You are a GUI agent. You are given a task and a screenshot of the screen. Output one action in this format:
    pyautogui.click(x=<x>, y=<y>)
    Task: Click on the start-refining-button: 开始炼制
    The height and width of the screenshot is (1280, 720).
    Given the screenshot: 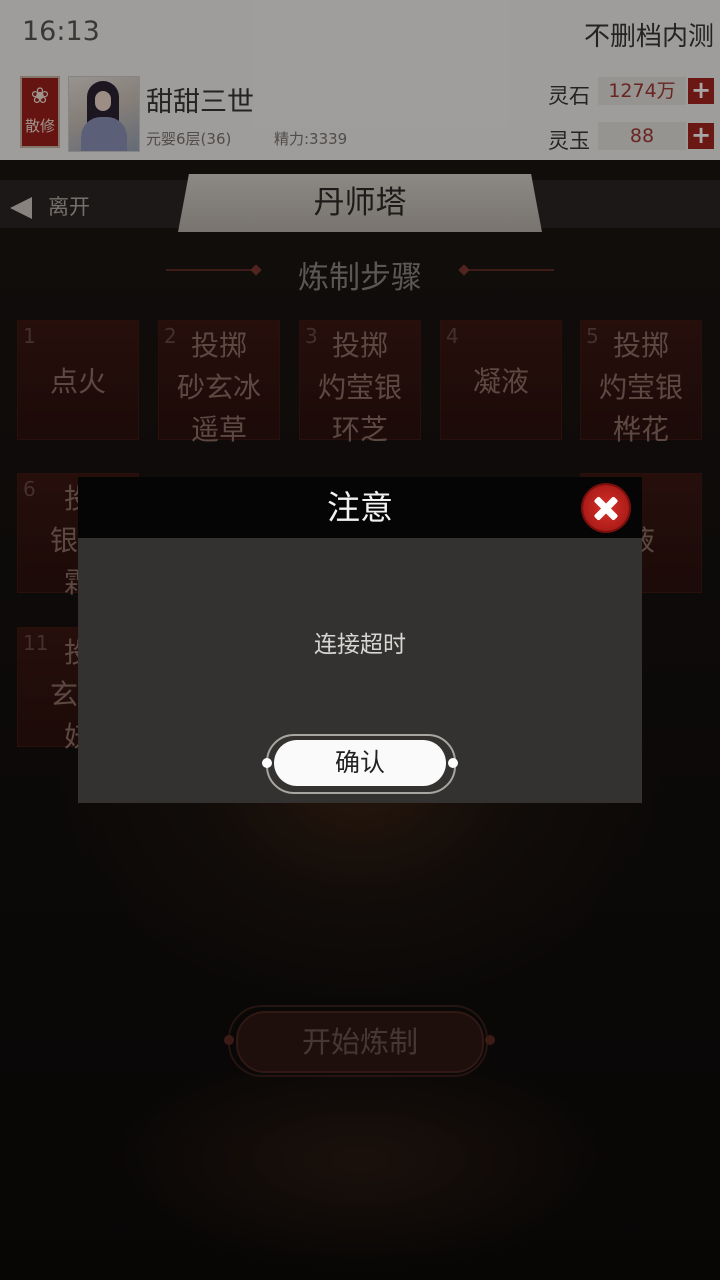 What is the action you would take?
    pyautogui.click(x=360, y=1042)
    